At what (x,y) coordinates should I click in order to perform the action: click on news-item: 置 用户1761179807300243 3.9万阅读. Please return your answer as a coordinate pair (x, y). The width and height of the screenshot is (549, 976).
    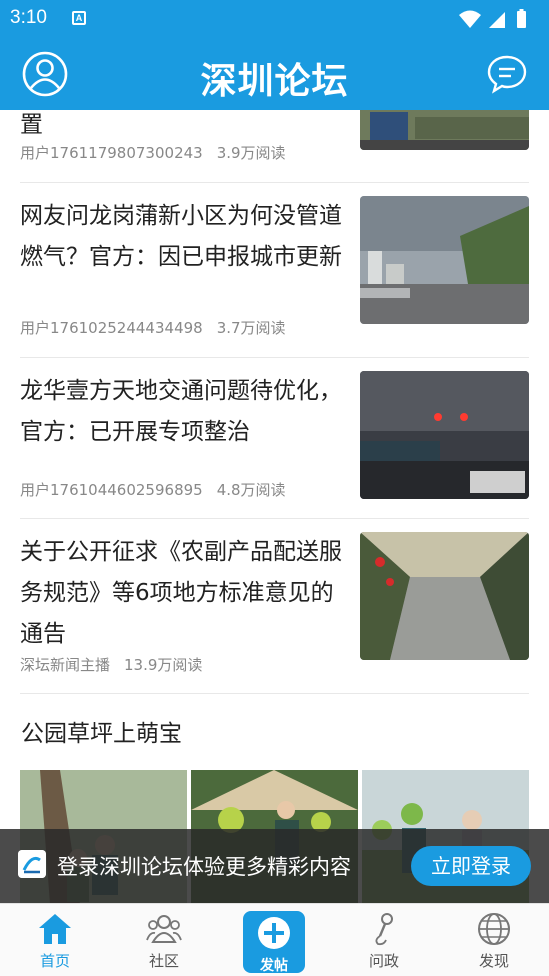
    Looking at the image, I should click on (274, 146).